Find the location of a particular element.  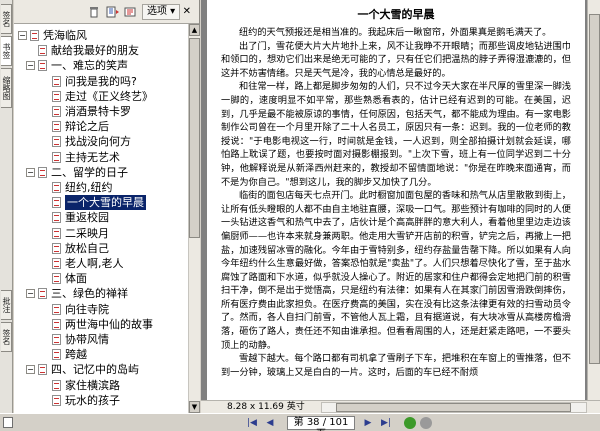

document-scroll-thumb is located at coordinates (594, 189).